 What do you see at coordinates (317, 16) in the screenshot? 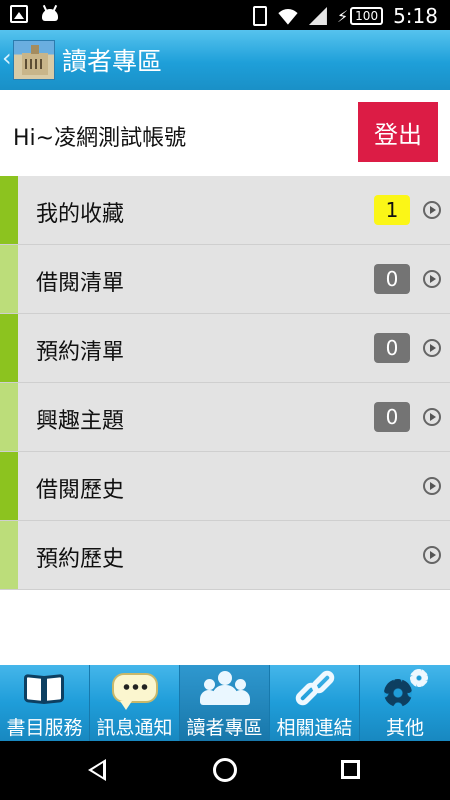
I see `signal-icon` at bounding box center [317, 16].